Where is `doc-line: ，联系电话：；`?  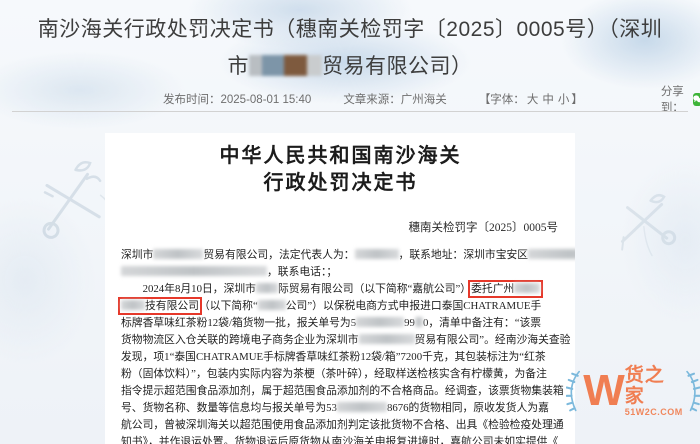 doc-line: ，联系电话：； is located at coordinates (340, 272).